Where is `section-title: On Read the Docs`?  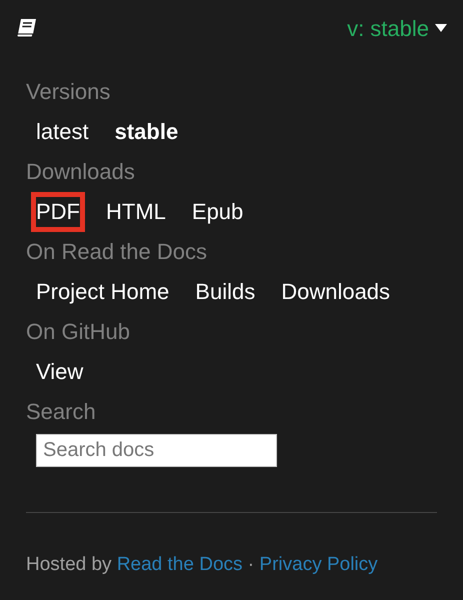 section-title: On Read the Docs is located at coordinates (117, 252).